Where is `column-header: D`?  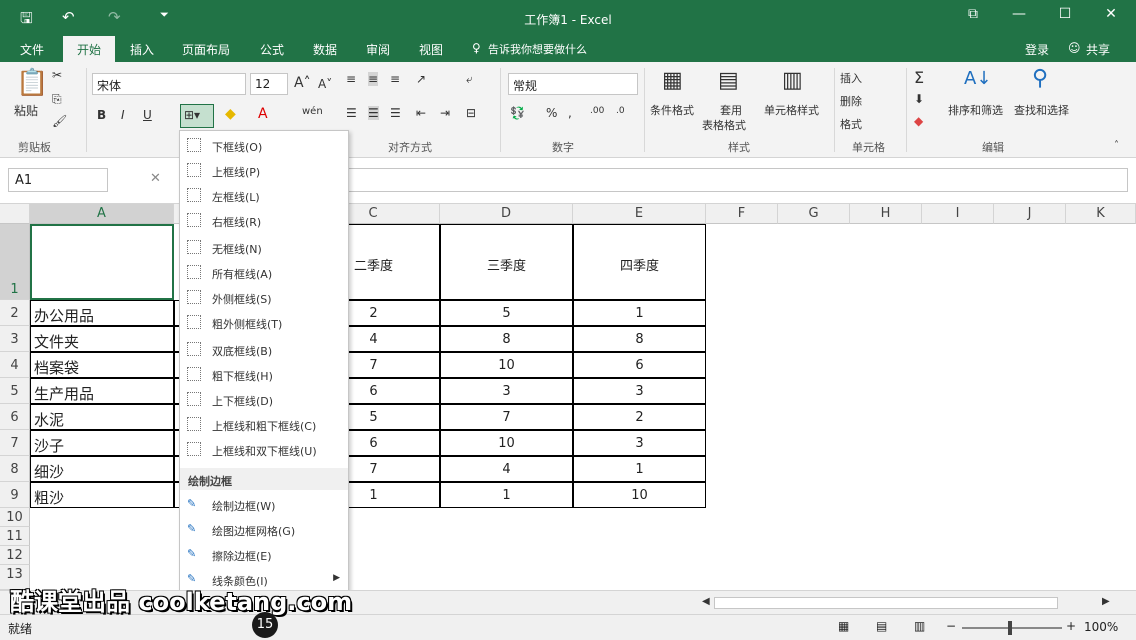 column-header: D is located at coordinates (506, 214).